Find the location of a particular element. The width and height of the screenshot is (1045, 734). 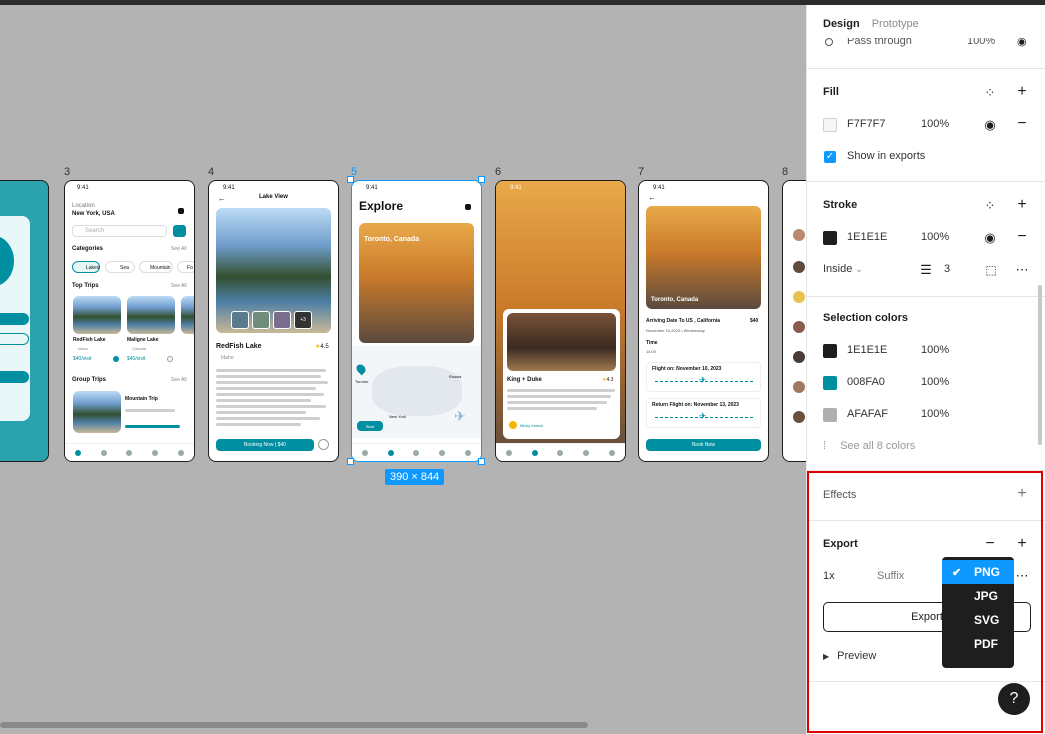

fill-swatch is located at coordinates (830, 125).